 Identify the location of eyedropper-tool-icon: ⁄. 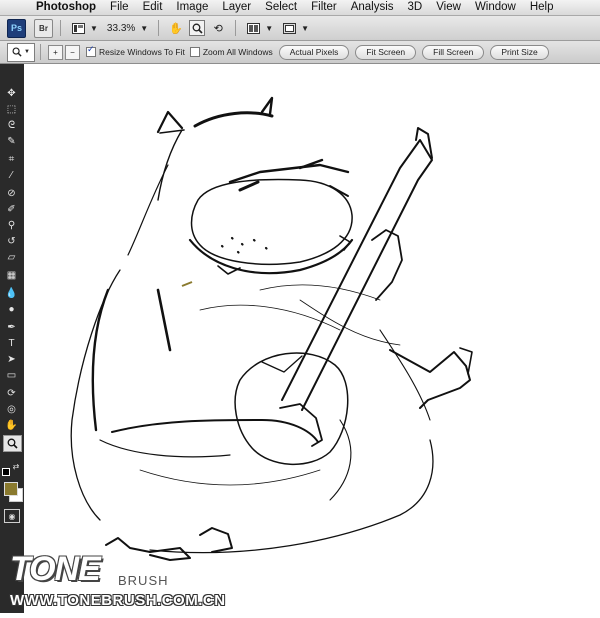
(11, 175).